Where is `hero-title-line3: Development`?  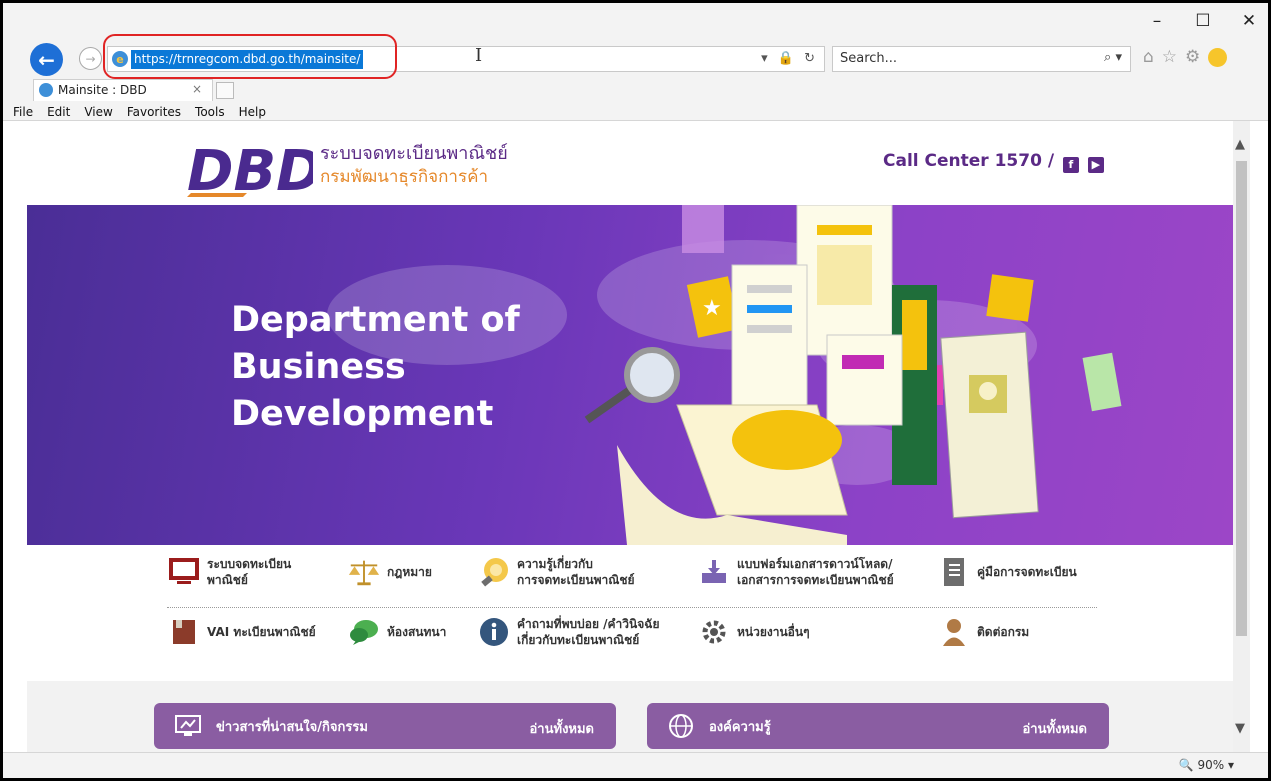
hero-title-line3: Development is located at coordinates (362, 414).